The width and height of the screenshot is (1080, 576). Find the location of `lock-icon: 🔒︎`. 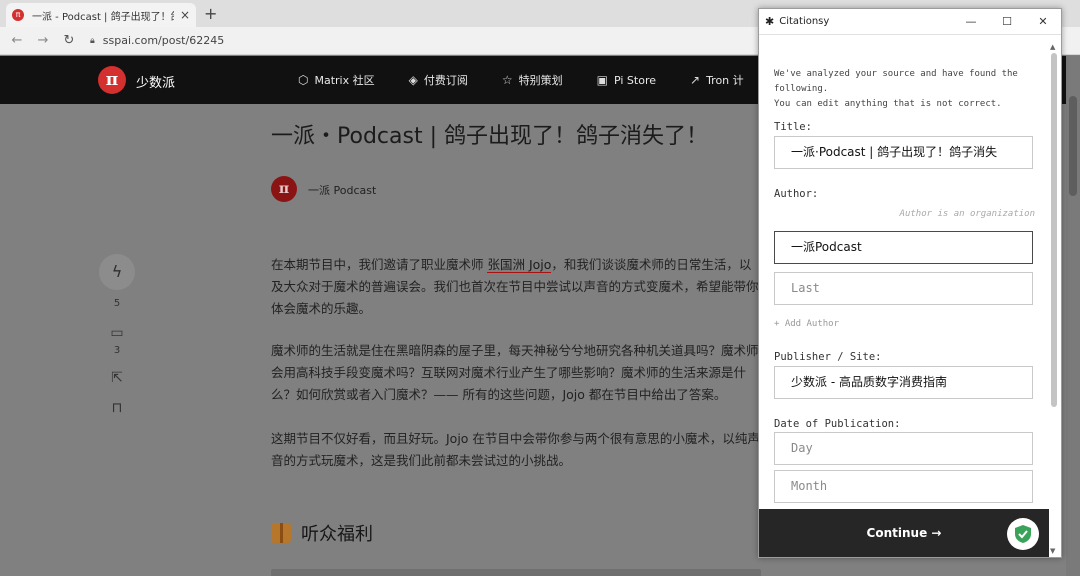

lock-icon: 🔒︎ is located at coordinates (92, 40).